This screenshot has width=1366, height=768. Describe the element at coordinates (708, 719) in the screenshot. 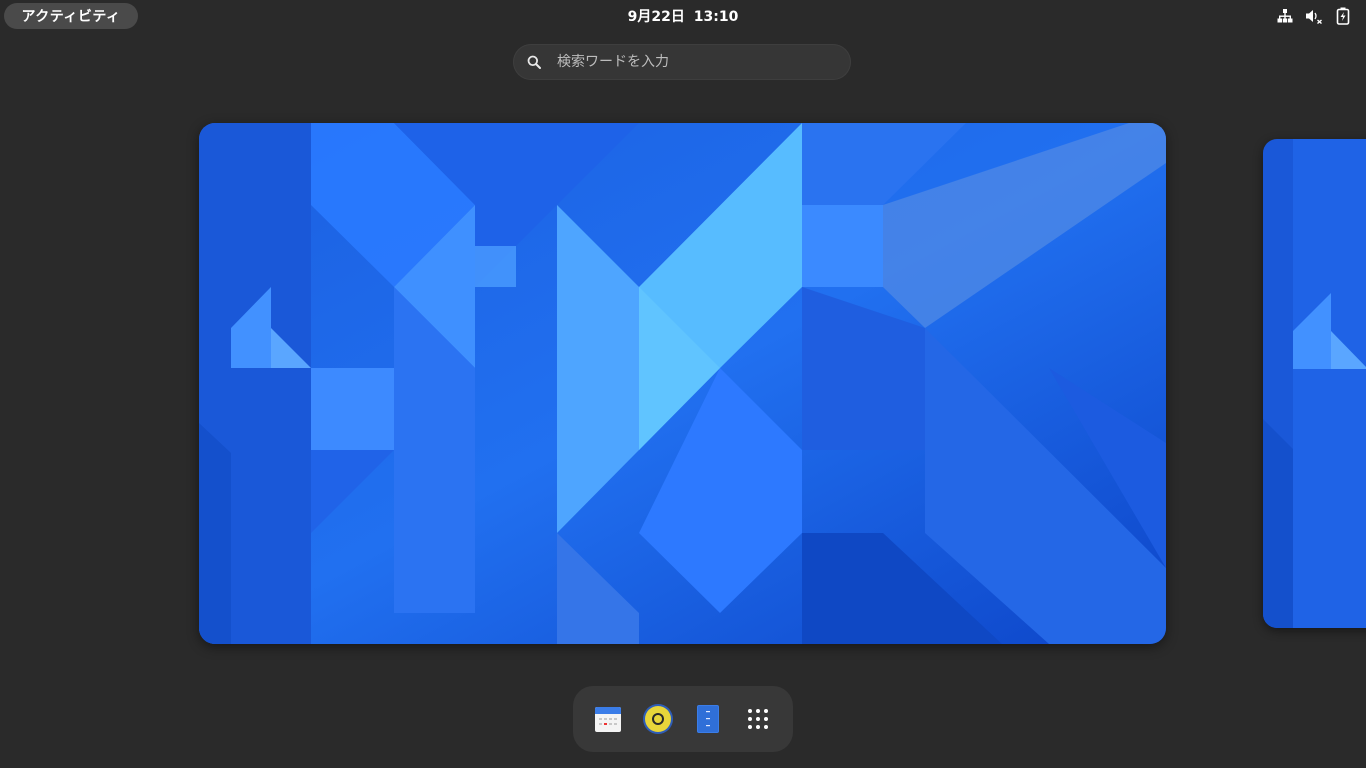

I see `files-app-icon` at that location.